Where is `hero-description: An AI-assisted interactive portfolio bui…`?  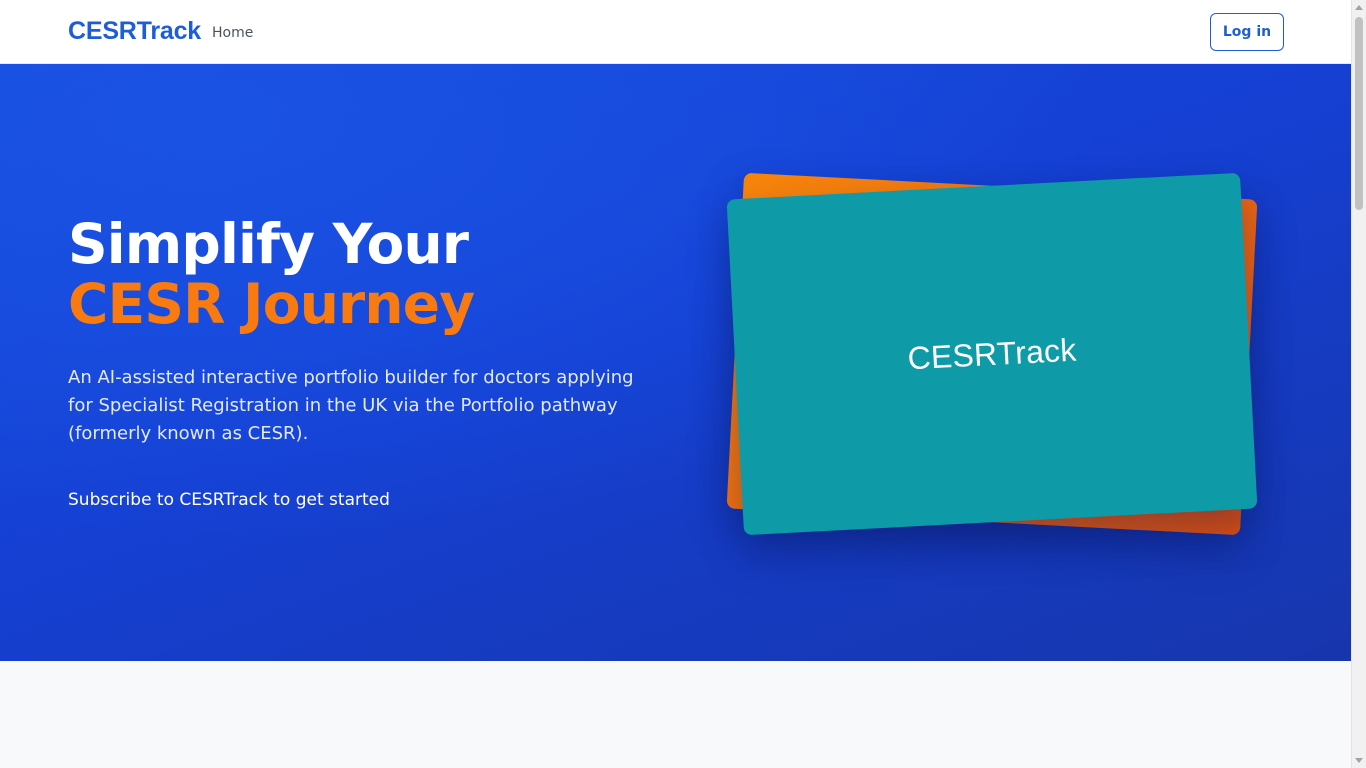
hero-description: An AI-assisted interactive portfolio bui… is located at coordinates (351, 405).